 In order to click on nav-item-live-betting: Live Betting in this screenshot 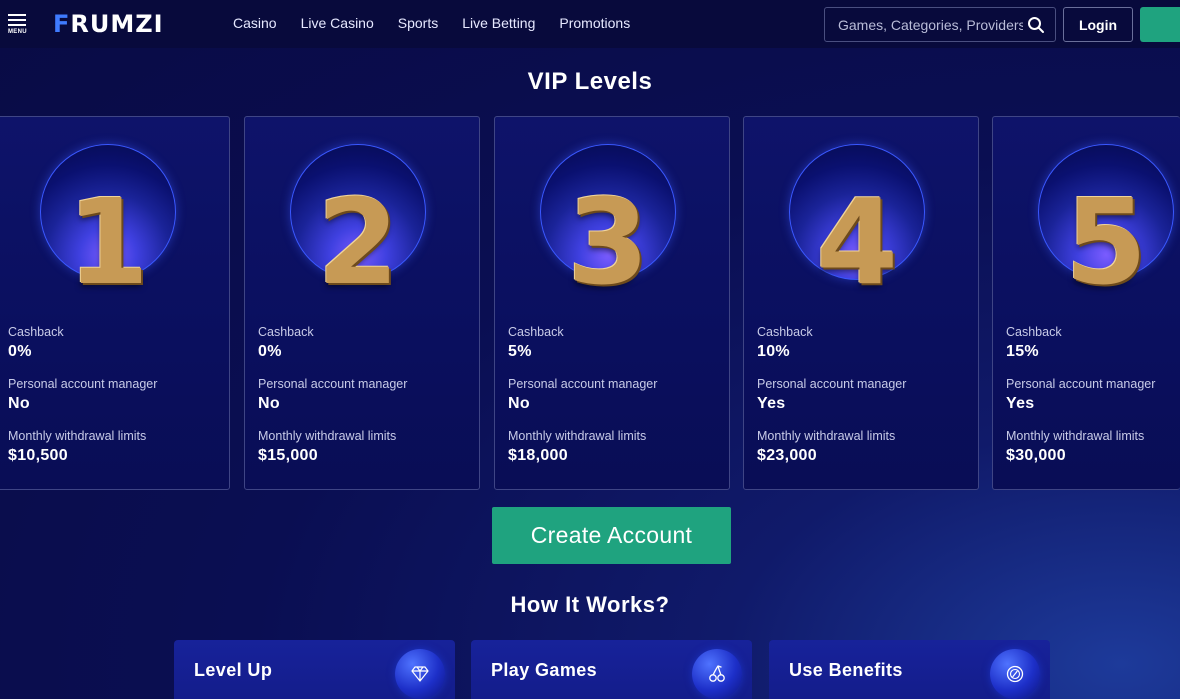, I will do `click(498, 23)`.